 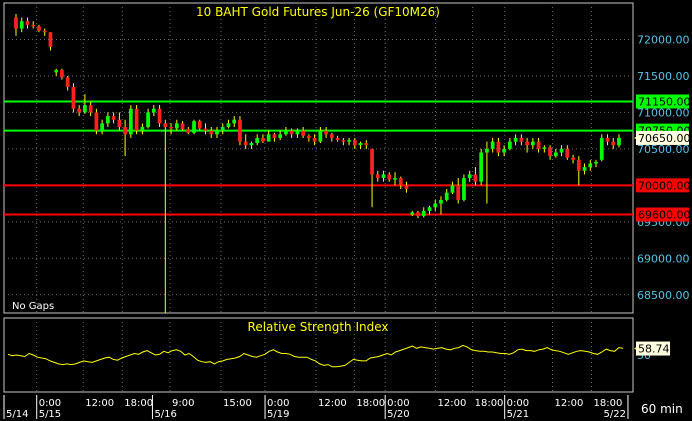 What do you see at coordinates (654, 349) in the screenshot?
I see `rsi-last-label: 58.74` at bounding box center [654, 349].